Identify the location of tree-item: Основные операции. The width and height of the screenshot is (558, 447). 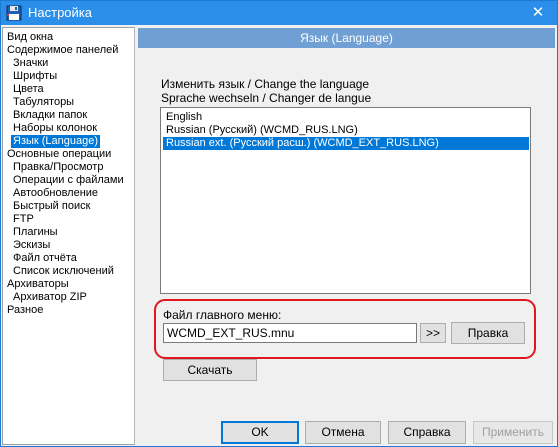
(59, 154).